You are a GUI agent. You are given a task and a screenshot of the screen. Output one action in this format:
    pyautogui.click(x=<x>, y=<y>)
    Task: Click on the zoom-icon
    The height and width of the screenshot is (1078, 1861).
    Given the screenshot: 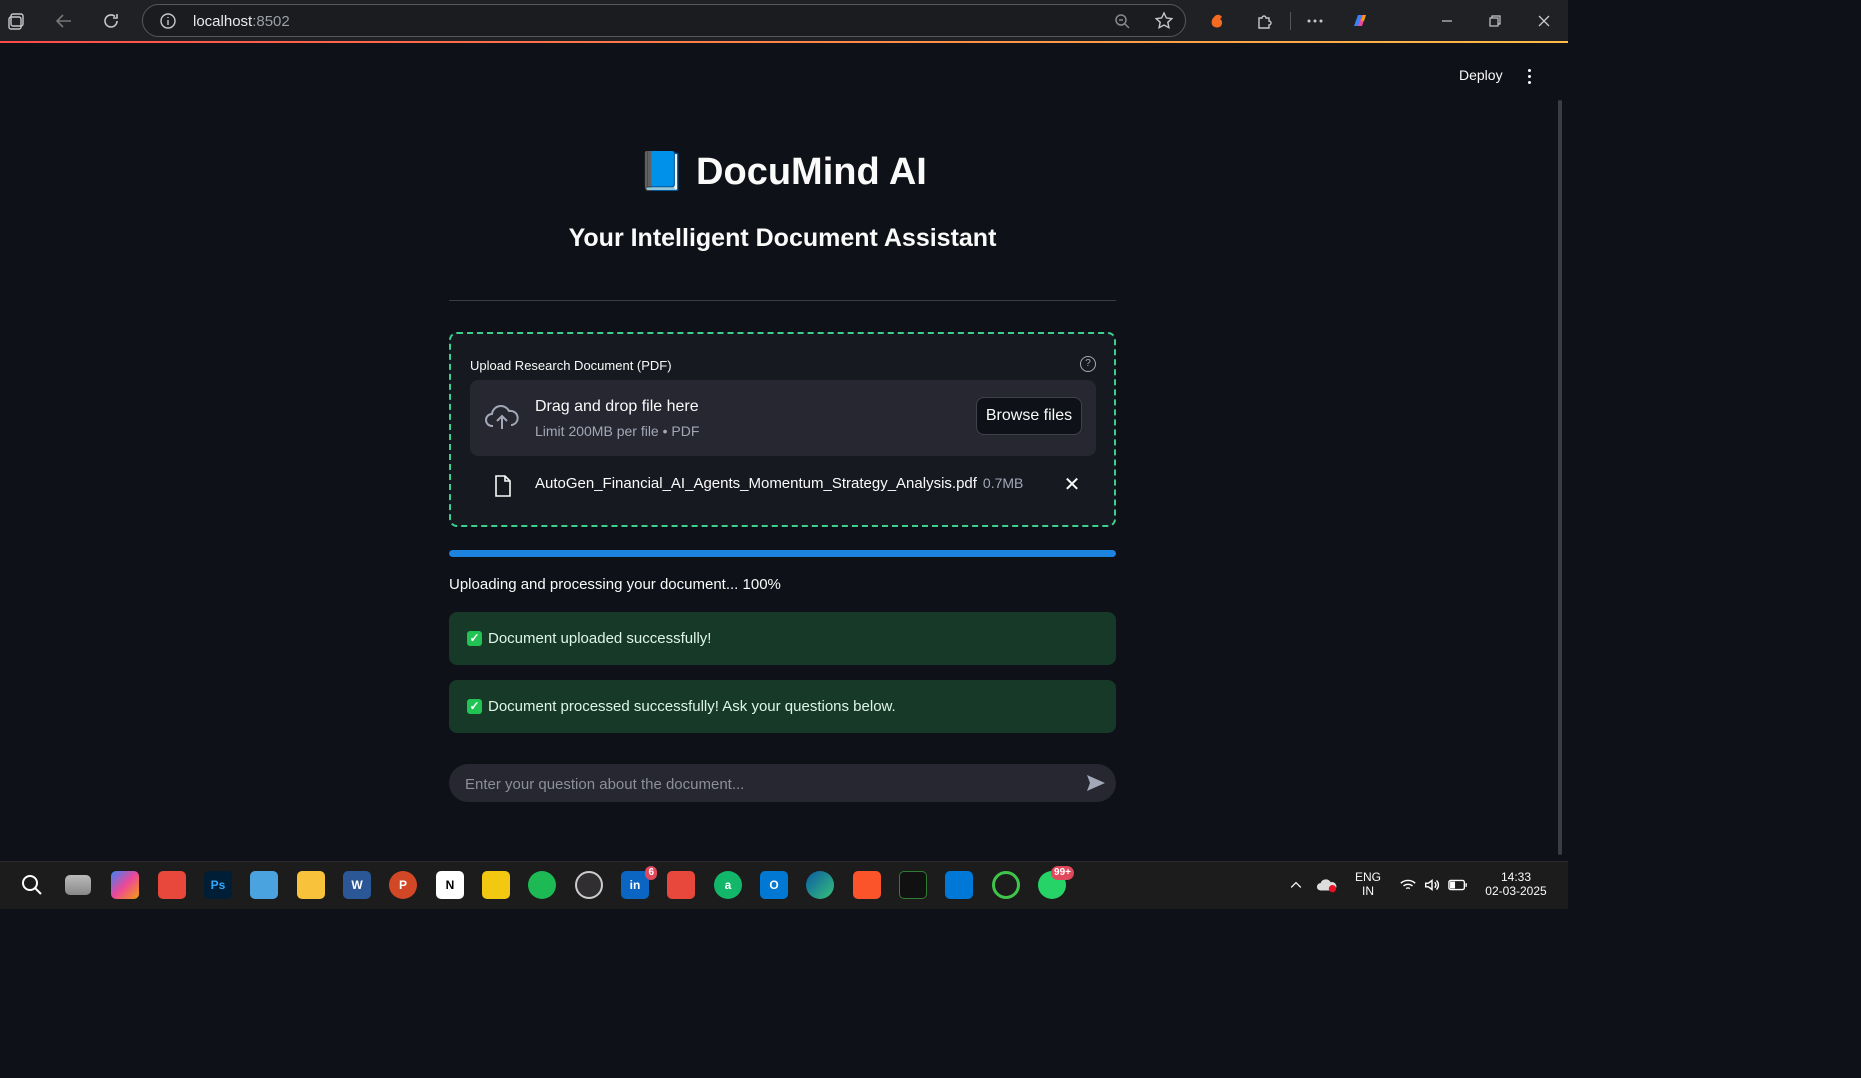 What is the action you would take?
    pyautogui.click(x=1122, y=21)
    